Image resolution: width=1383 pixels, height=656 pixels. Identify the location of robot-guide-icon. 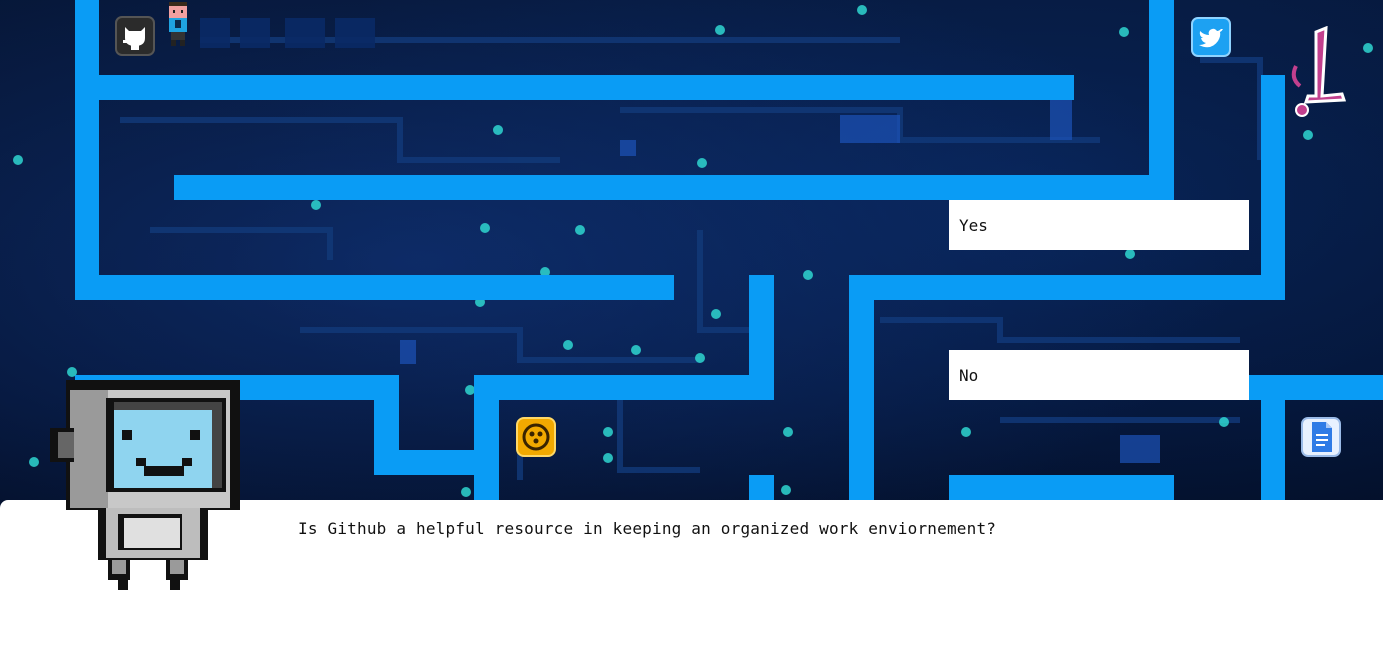
(144, 486).